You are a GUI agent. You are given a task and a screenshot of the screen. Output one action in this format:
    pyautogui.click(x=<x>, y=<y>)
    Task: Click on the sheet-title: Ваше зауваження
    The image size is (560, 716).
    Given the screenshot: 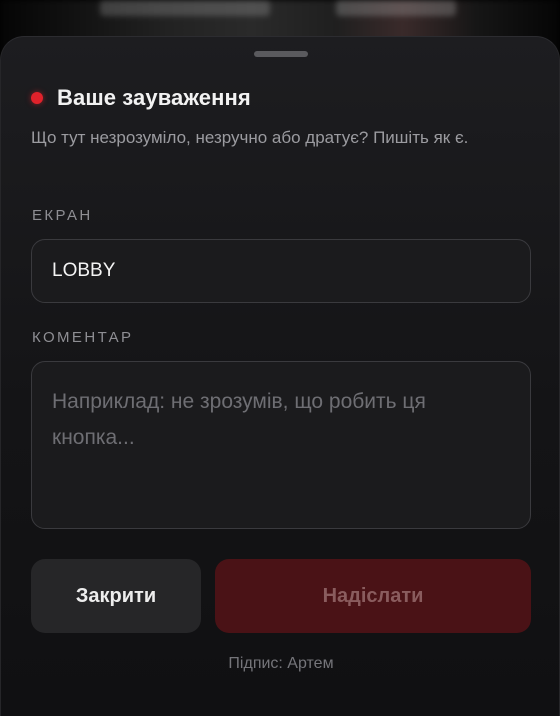 What is the action you would take?
    pyautogui.click(x=154, y=97)
    